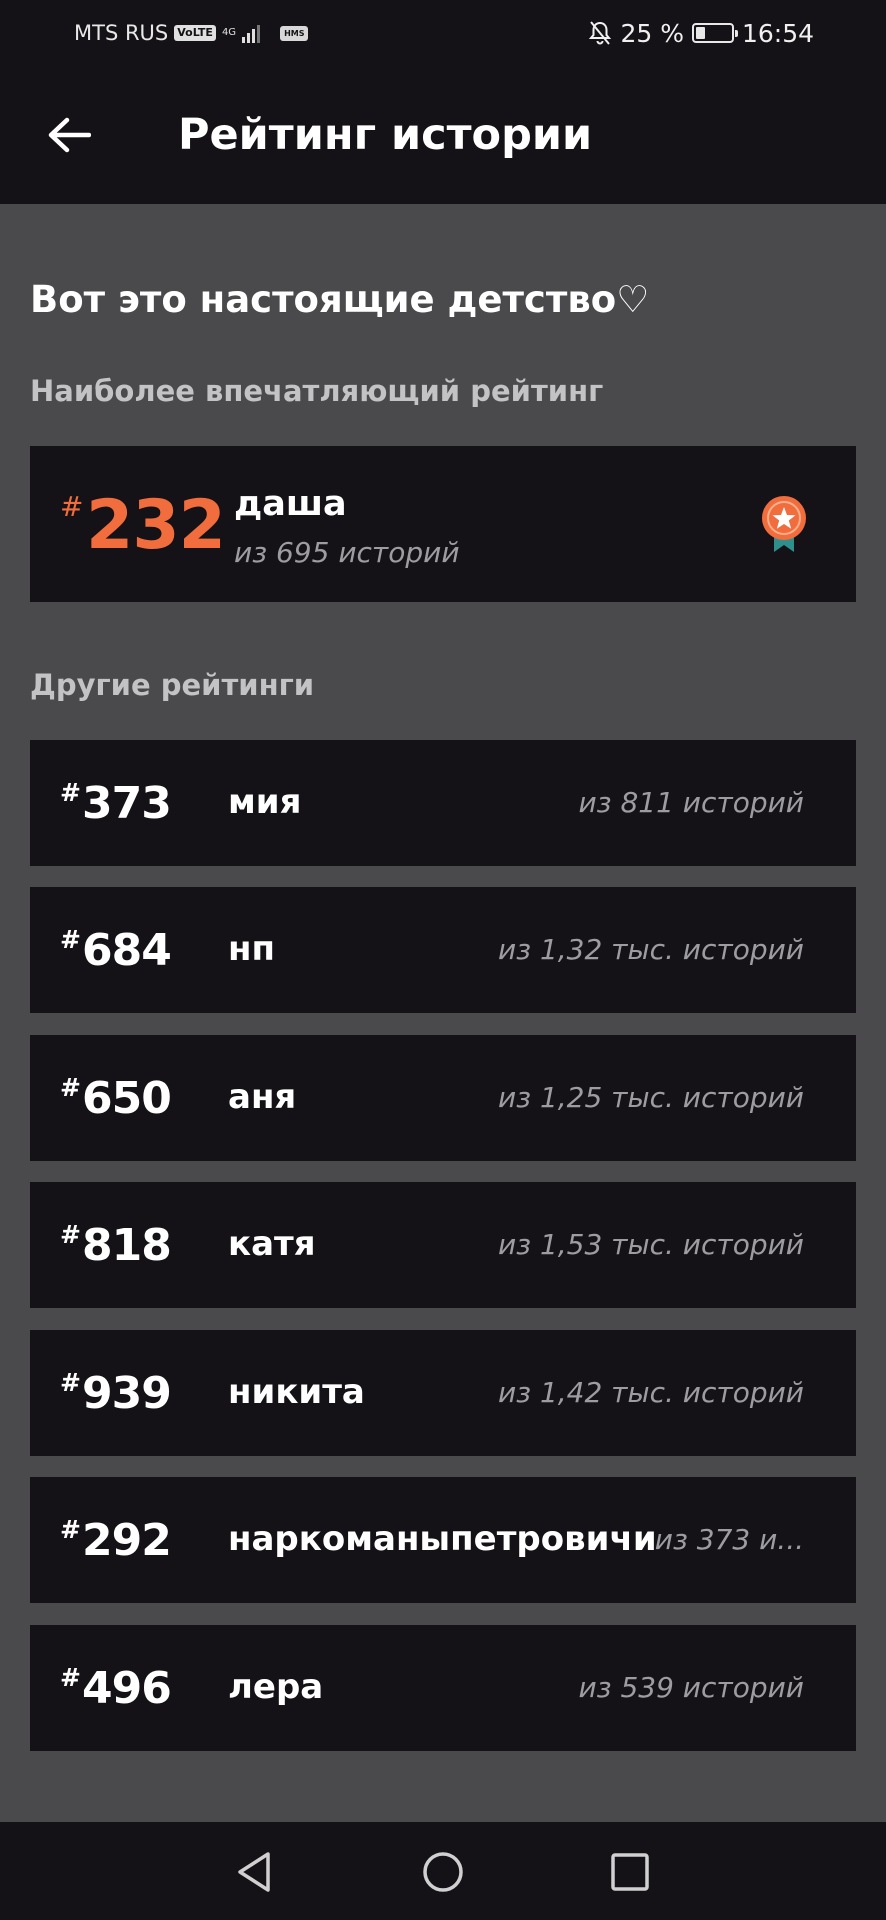 Image resolution: width=886 pixels, height=1920 pixels. I want to click on rating-row: # 939 никита из 1,42 тыс. историй, so click(443, 1393).